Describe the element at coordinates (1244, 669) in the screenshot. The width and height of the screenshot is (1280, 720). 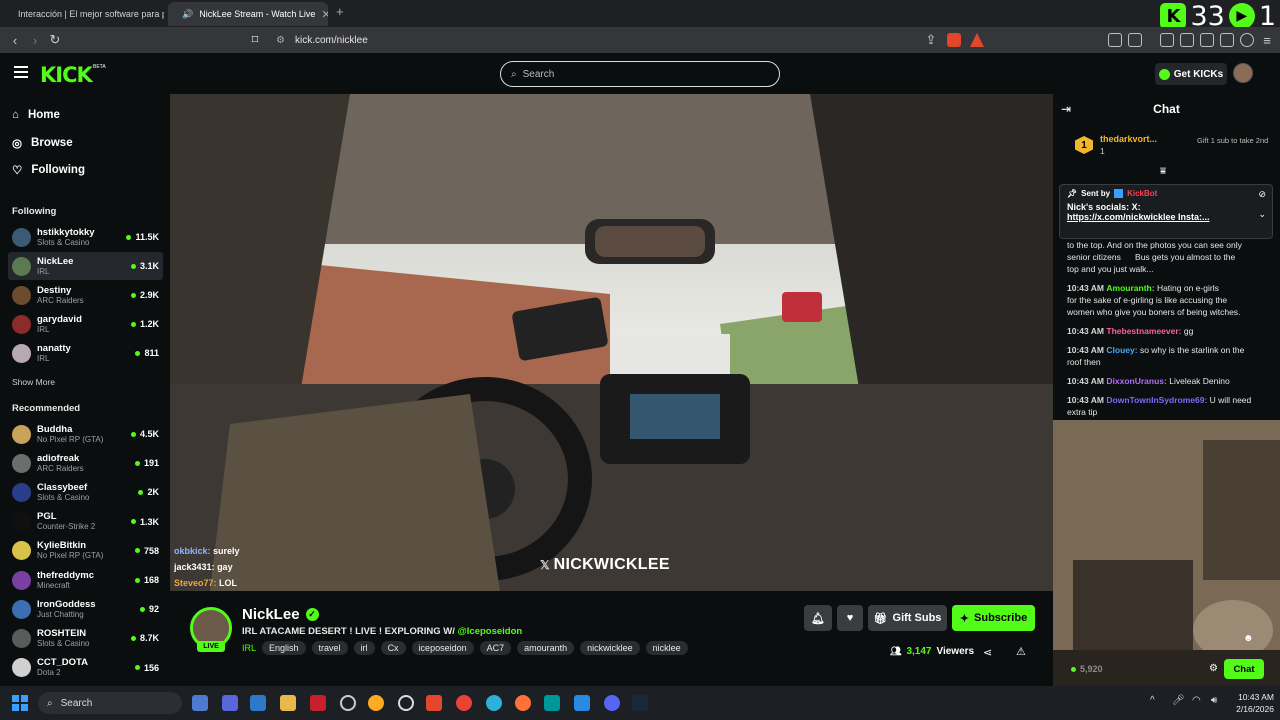
I see `chat-send-button: Chat` at that location.